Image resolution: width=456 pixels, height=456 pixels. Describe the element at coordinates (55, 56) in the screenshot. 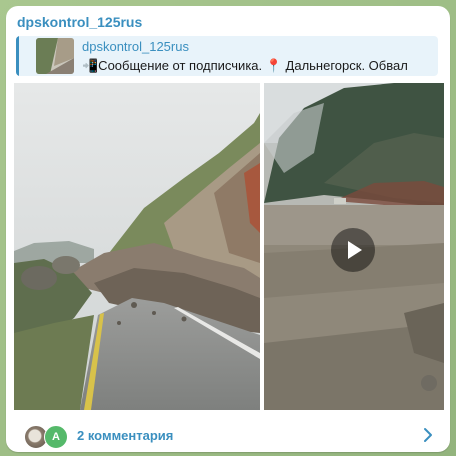

I see `reply-thumbnail` at that location.